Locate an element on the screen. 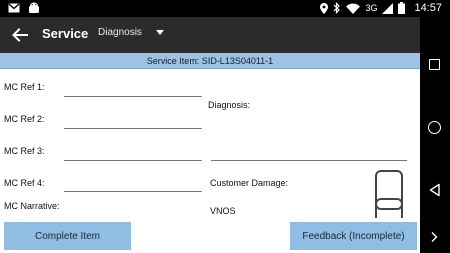  complete-item-button: Complete Item is located at coordinates (67, 236).